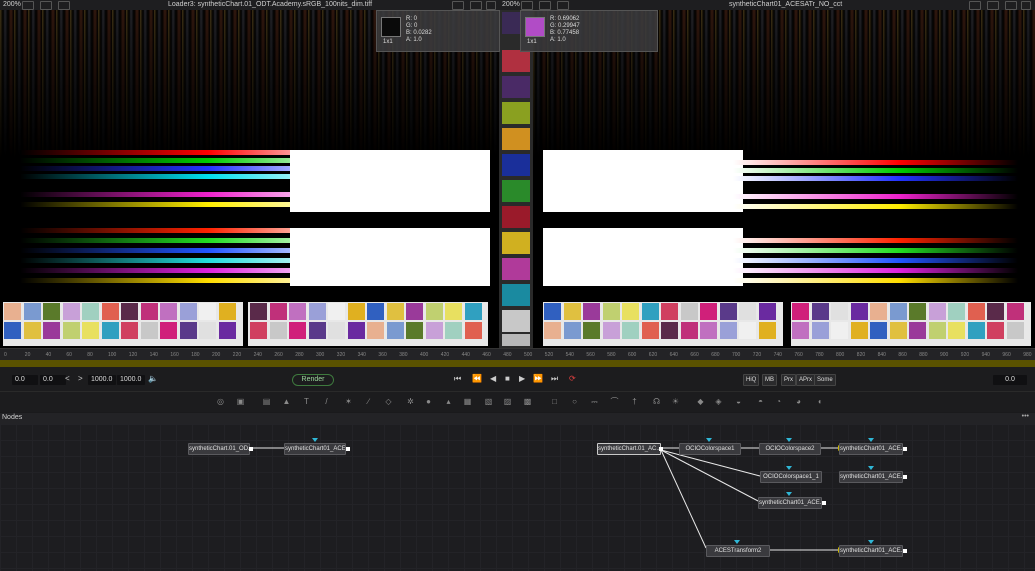 The height and width of the screenshot is (571, 1035). Describe the element at coordinates (700, 401) in the screenshot. I see `shape3d-icon: ◆` at that location.